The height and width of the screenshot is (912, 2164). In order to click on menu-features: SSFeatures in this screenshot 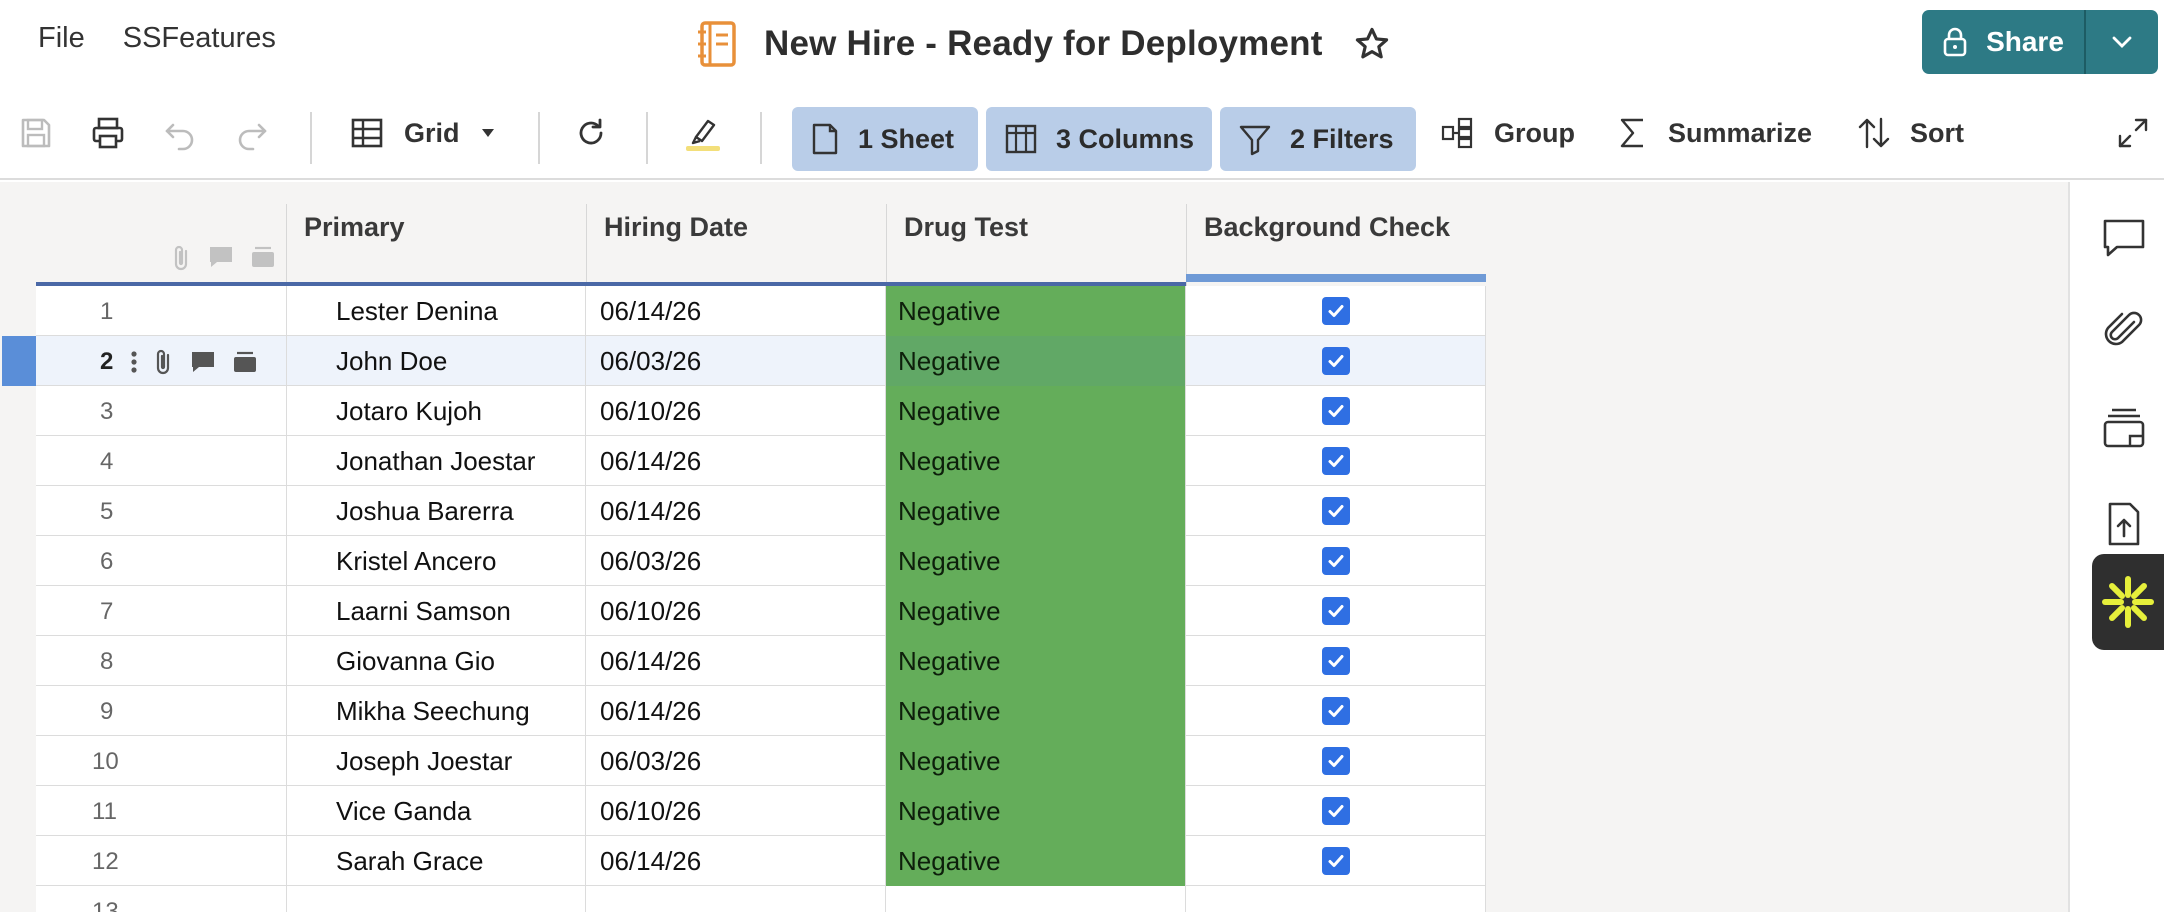, I will do `click(199, 38)`.